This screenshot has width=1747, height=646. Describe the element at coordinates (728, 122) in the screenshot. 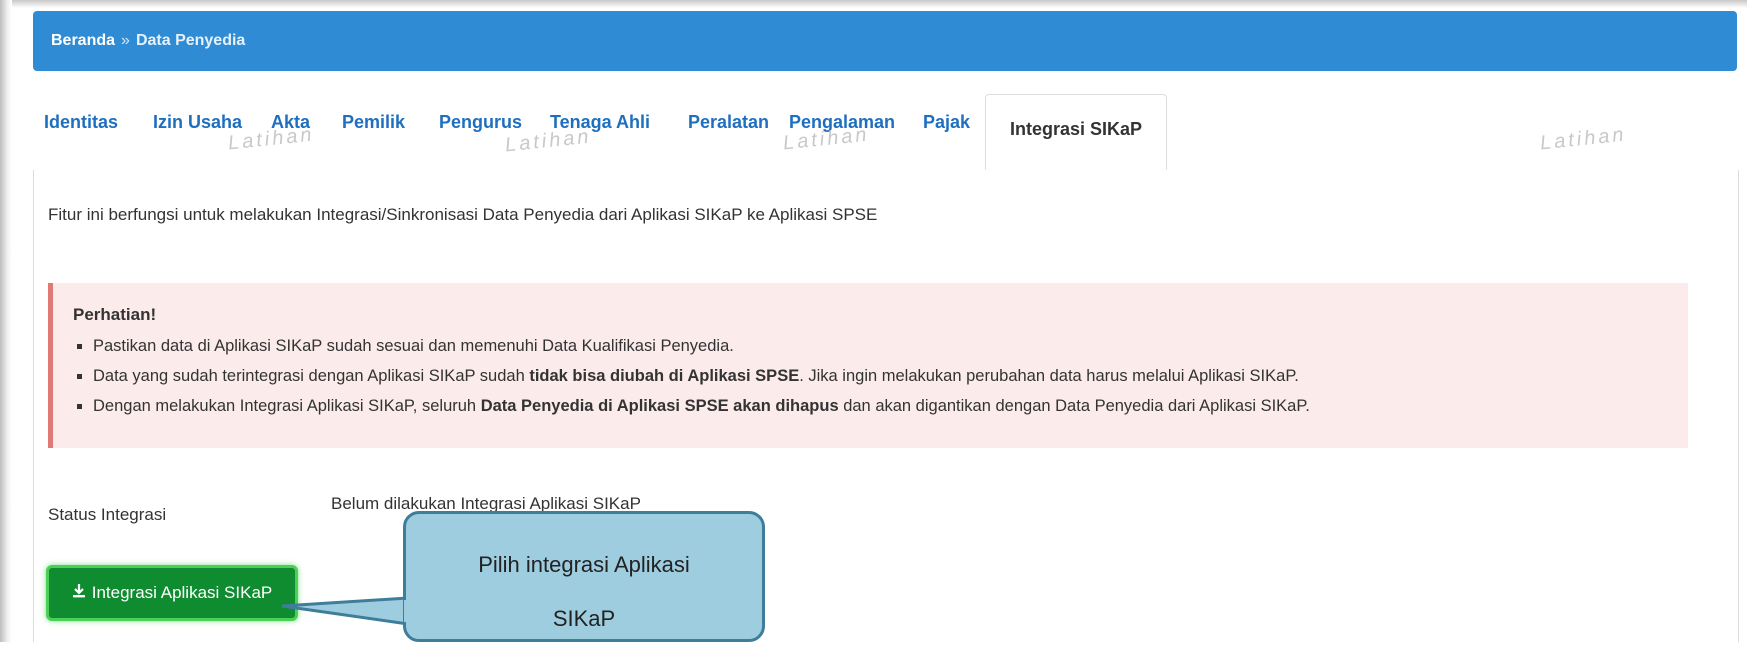

I see `tab-peralatan: Peralatan` at that location.